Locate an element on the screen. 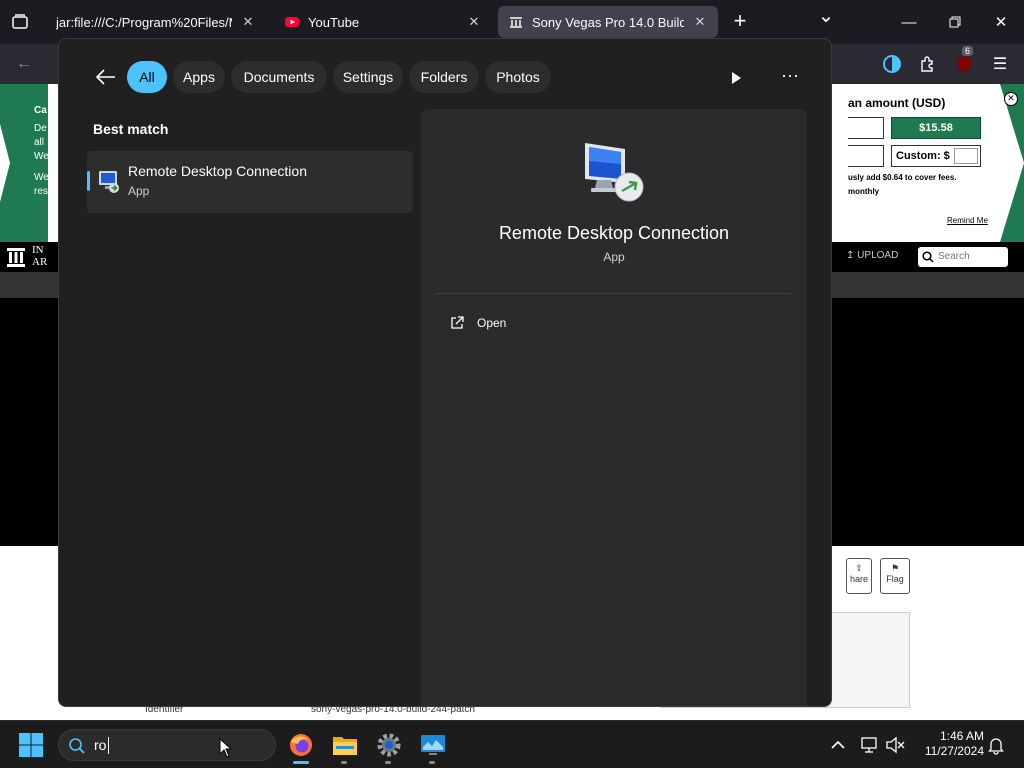 The width and height of the screenshot is (1024, 768). detail-divider is located at coordinates (613, 293).